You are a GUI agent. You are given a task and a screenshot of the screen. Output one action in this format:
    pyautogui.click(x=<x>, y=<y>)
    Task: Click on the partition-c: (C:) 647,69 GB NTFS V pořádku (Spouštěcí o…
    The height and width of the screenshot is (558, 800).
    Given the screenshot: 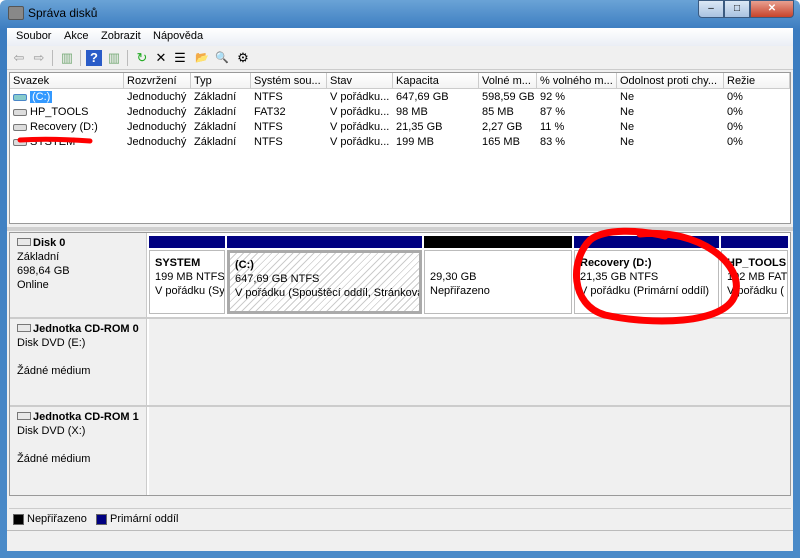 What is the action you would take?
    pyautogui.click(x=324, y=275)
    